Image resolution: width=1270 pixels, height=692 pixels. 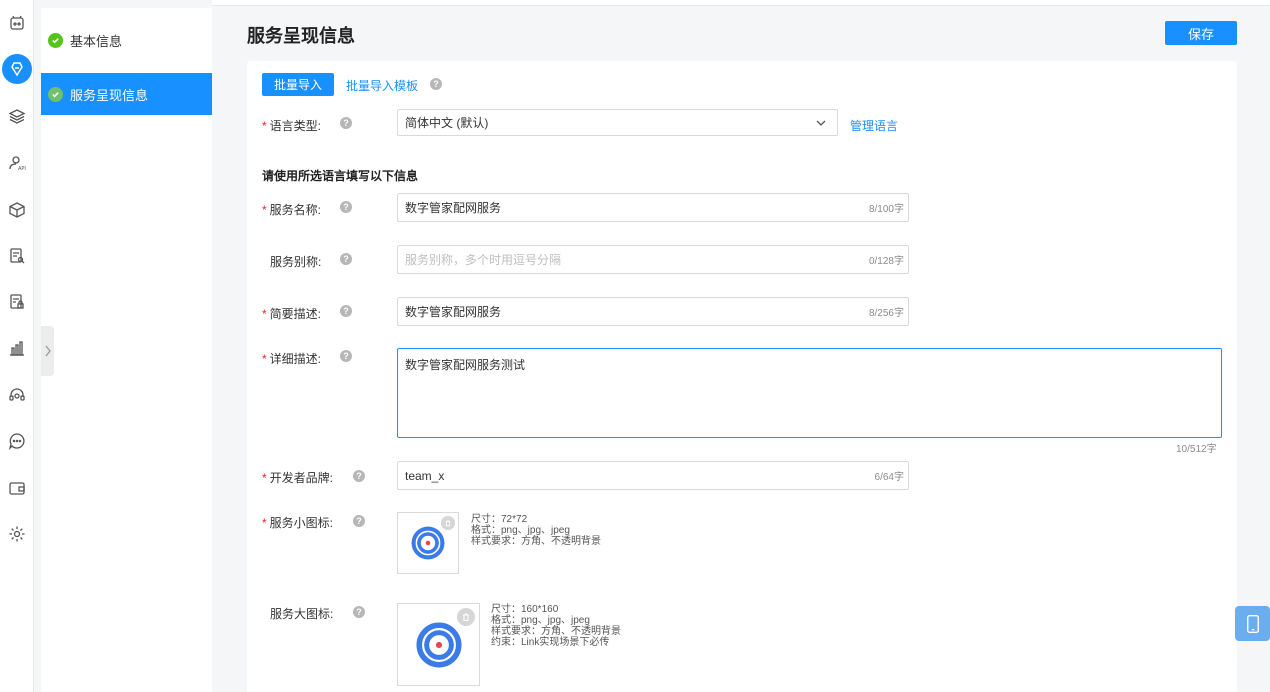 What do you see at coordinates (126, 350) in the screenshot?
I see `steps-sidebar: 基本信息 服务呈现信息` at bounding box center [126, 350].